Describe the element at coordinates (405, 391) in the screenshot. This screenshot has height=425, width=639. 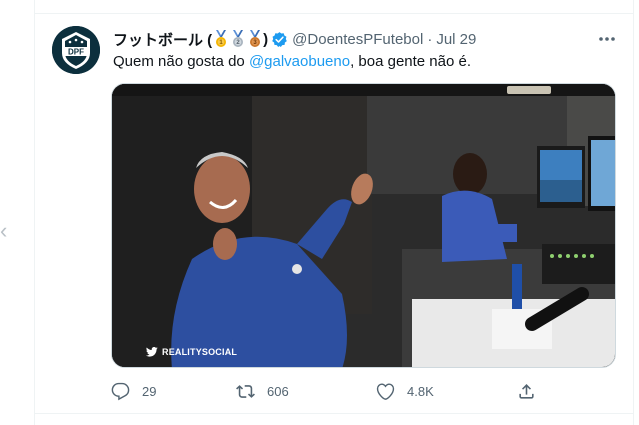
I see `like-button: 4.8K` at that location.